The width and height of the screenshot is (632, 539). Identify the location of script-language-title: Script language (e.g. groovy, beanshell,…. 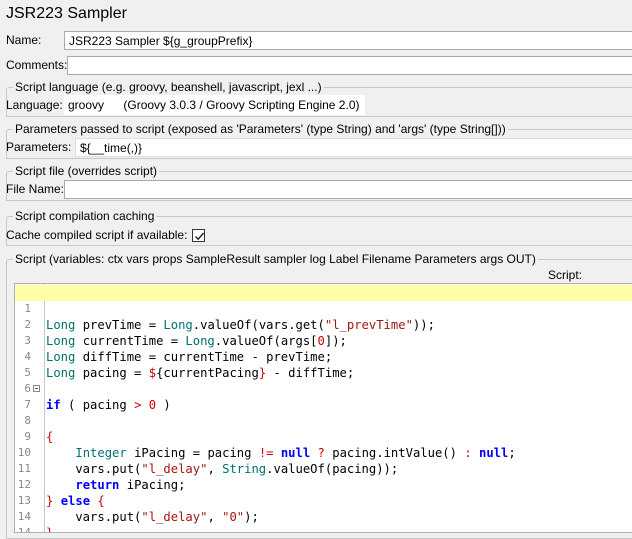
(168, 87).